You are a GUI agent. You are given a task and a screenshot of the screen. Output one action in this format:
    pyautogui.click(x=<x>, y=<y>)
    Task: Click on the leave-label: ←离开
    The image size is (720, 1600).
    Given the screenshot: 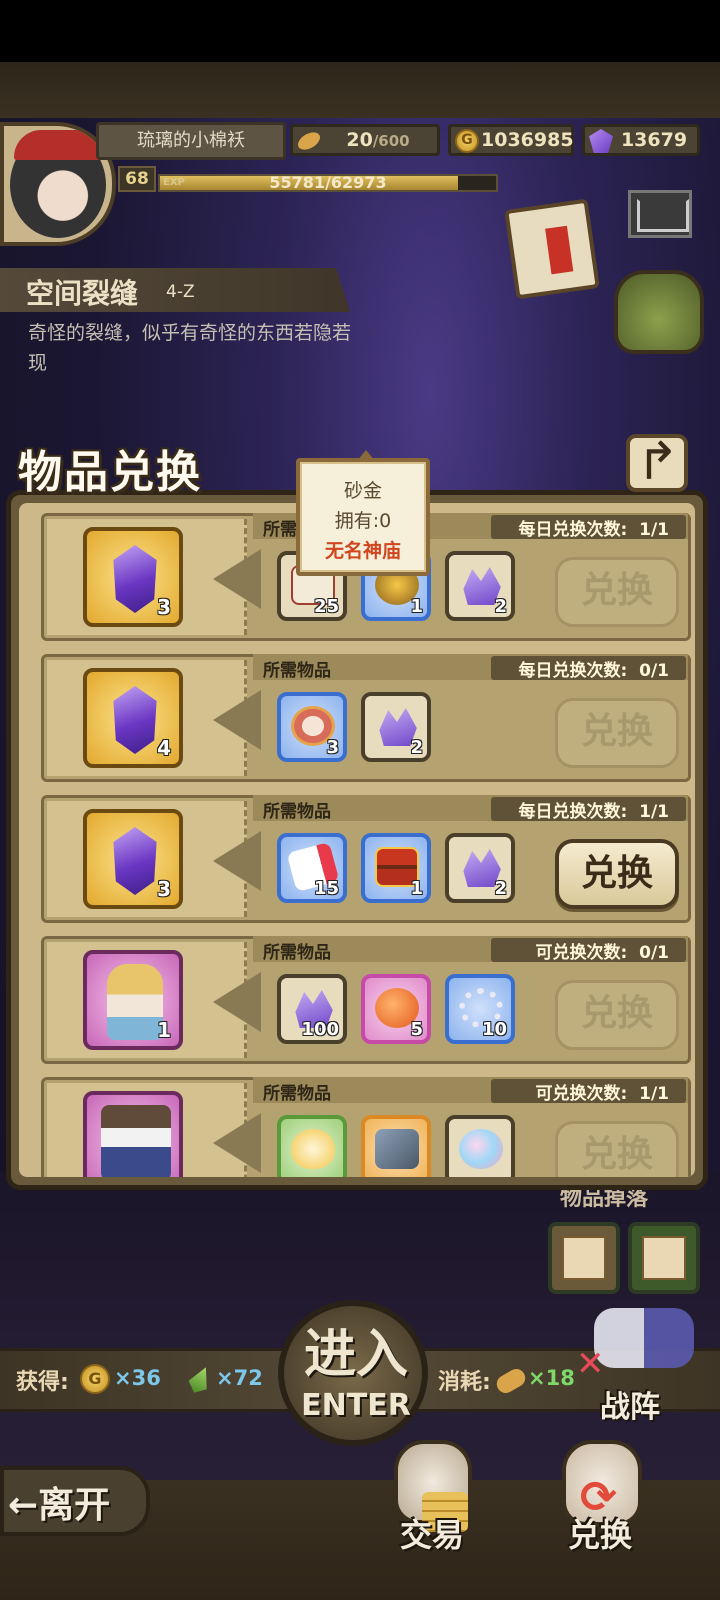 What is the action you would take?
    pyautogui.click(x=59, y=1505)
    